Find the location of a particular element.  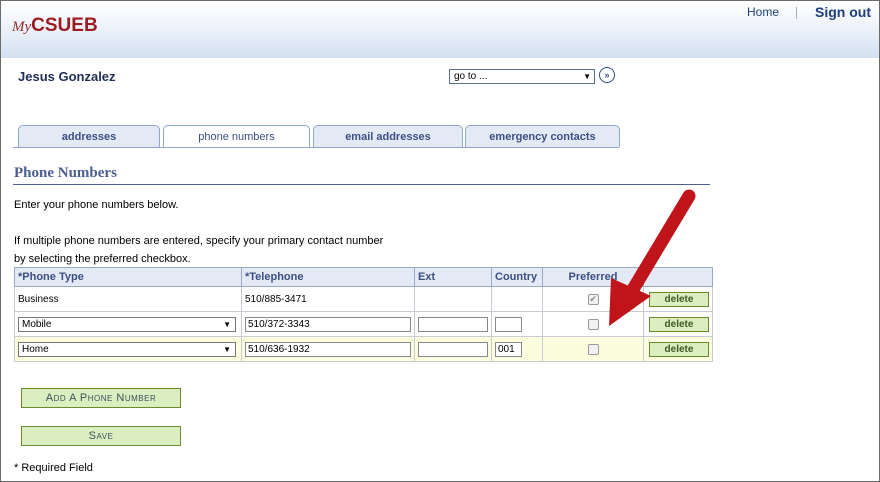

add-phone-number-button: Add A Phone Number is located at coordinates (101, 398).